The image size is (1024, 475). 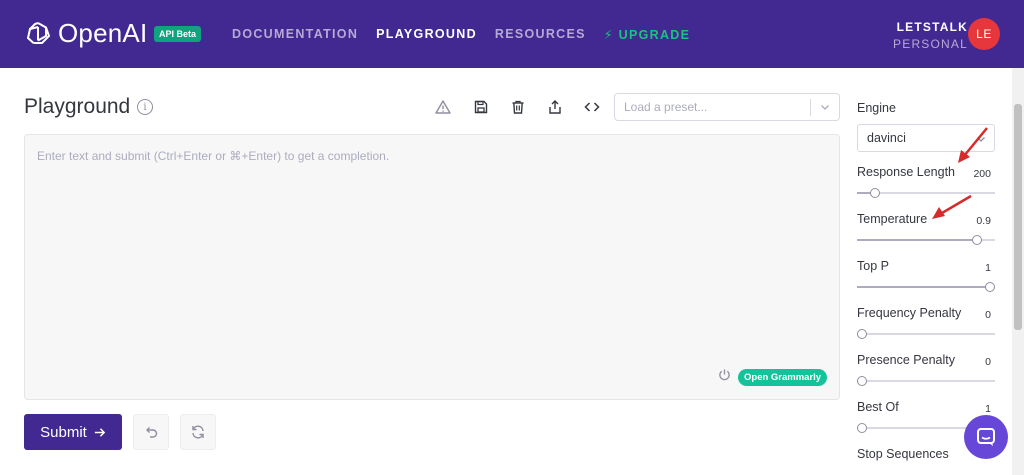 What do you see at coordinates (984, 34) in the screenshot?
I see `user-avatar: LE` at bounding box center [984, 34].